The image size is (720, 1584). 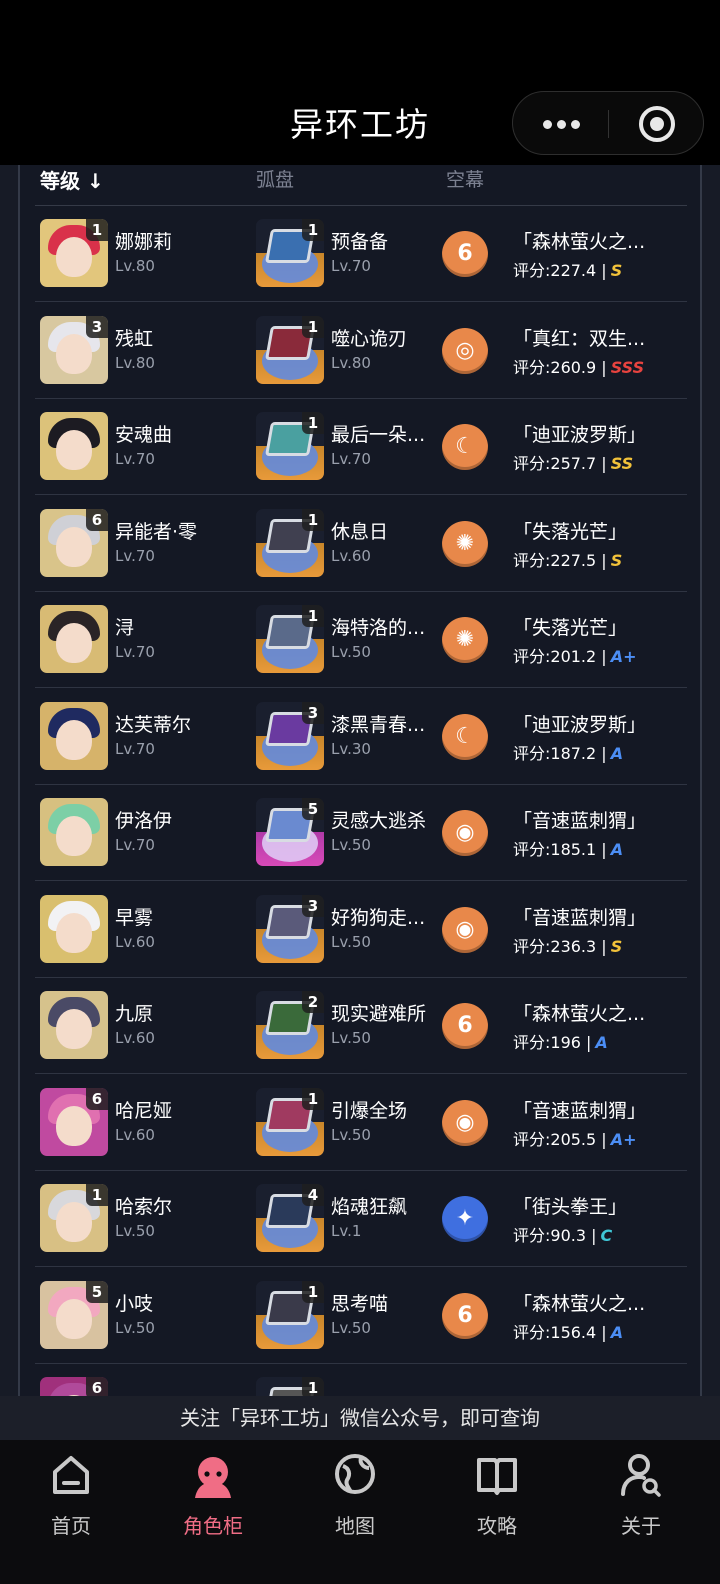 What do you see at coordinates (213, 1477) in the screenshot?
I see `character-icon` at bounding box center [213, 1477].